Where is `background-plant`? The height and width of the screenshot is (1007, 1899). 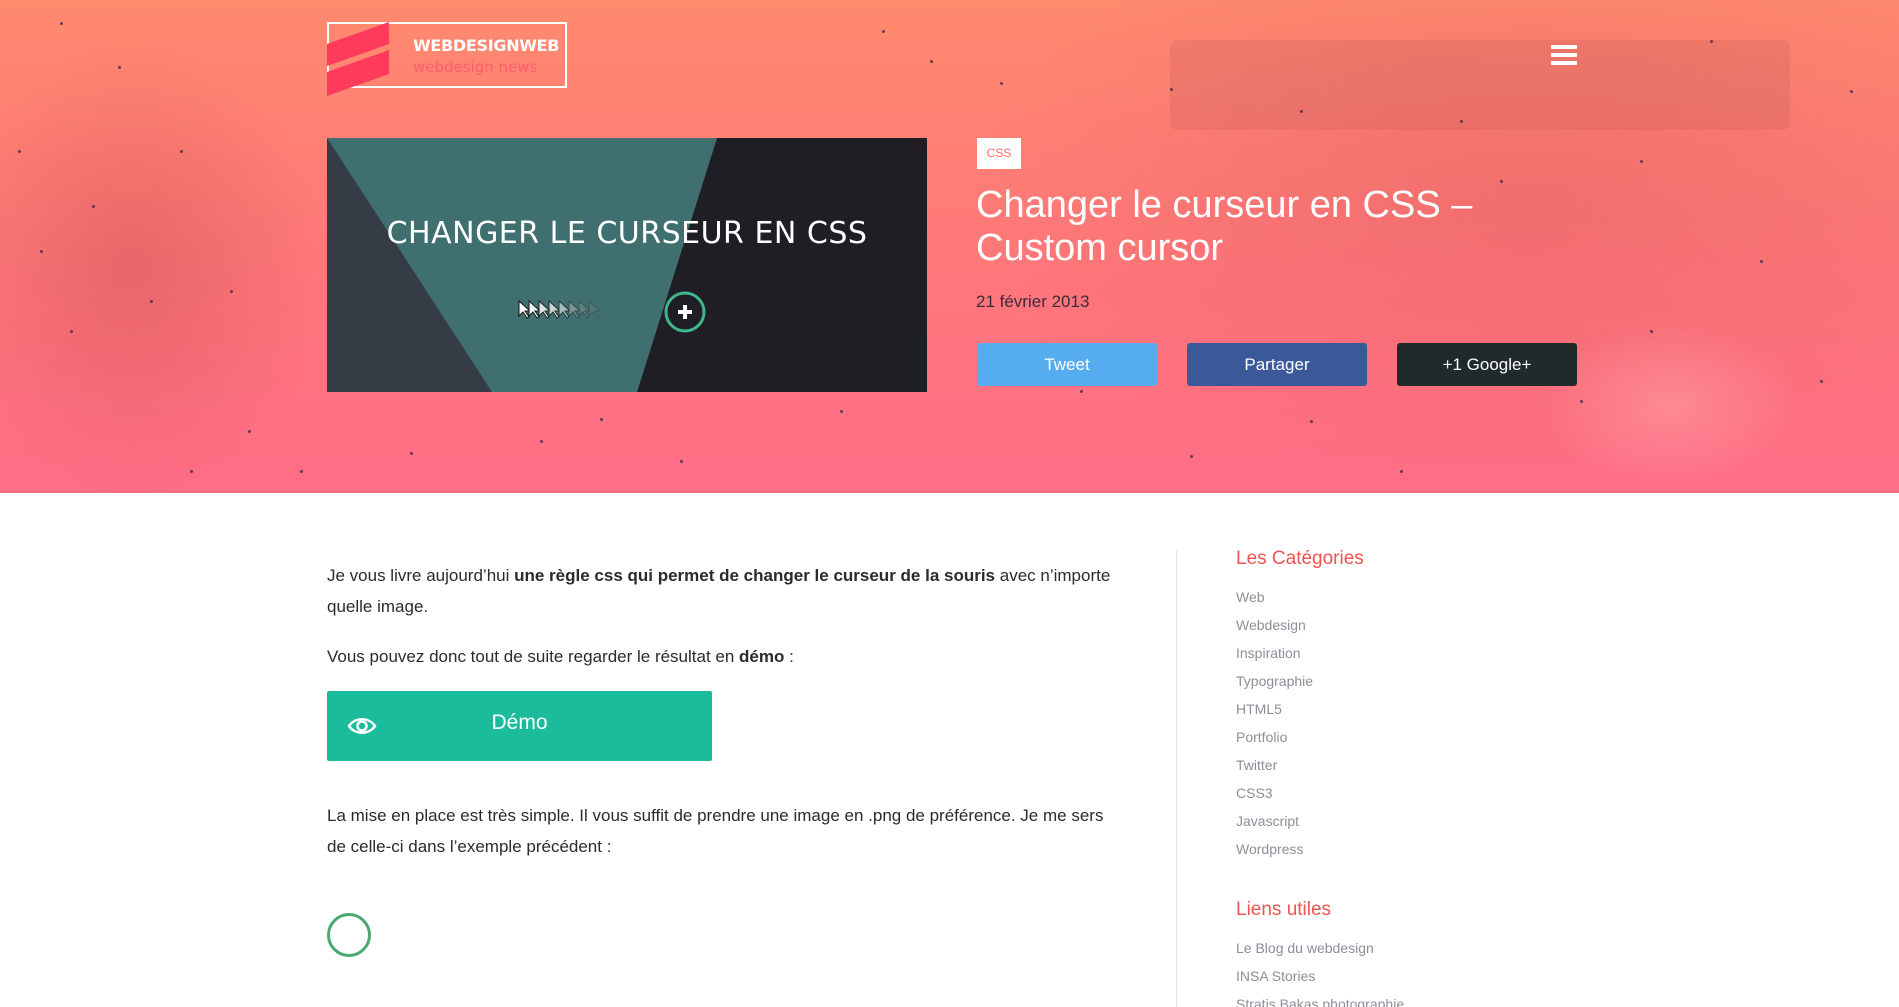
background-plant is located at coordinates (165, 266).